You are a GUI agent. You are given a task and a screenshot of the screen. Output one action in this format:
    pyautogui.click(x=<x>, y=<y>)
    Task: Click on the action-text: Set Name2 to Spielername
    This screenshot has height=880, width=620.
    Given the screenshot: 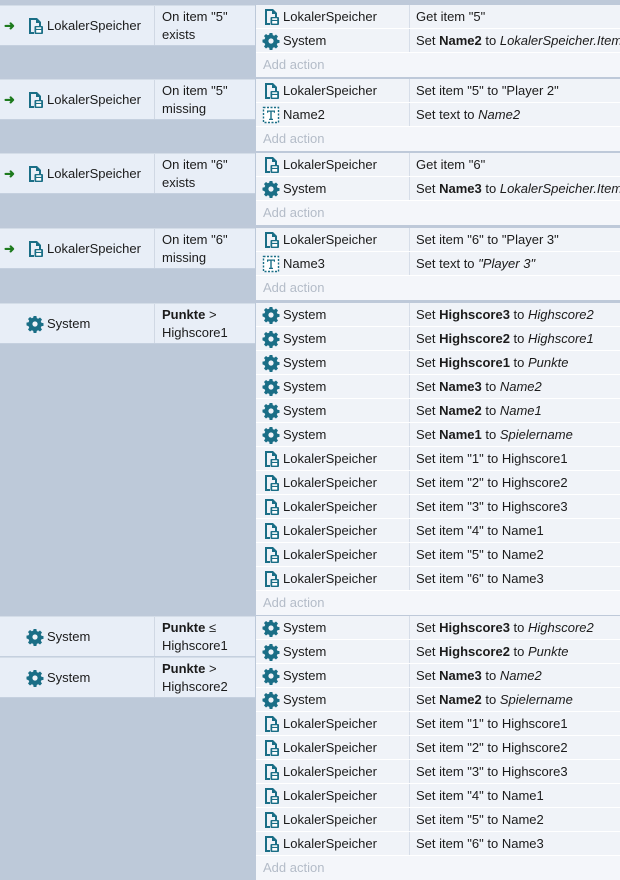 What is the action you would take?
    pyautogui.click(x=518, y=700)
    